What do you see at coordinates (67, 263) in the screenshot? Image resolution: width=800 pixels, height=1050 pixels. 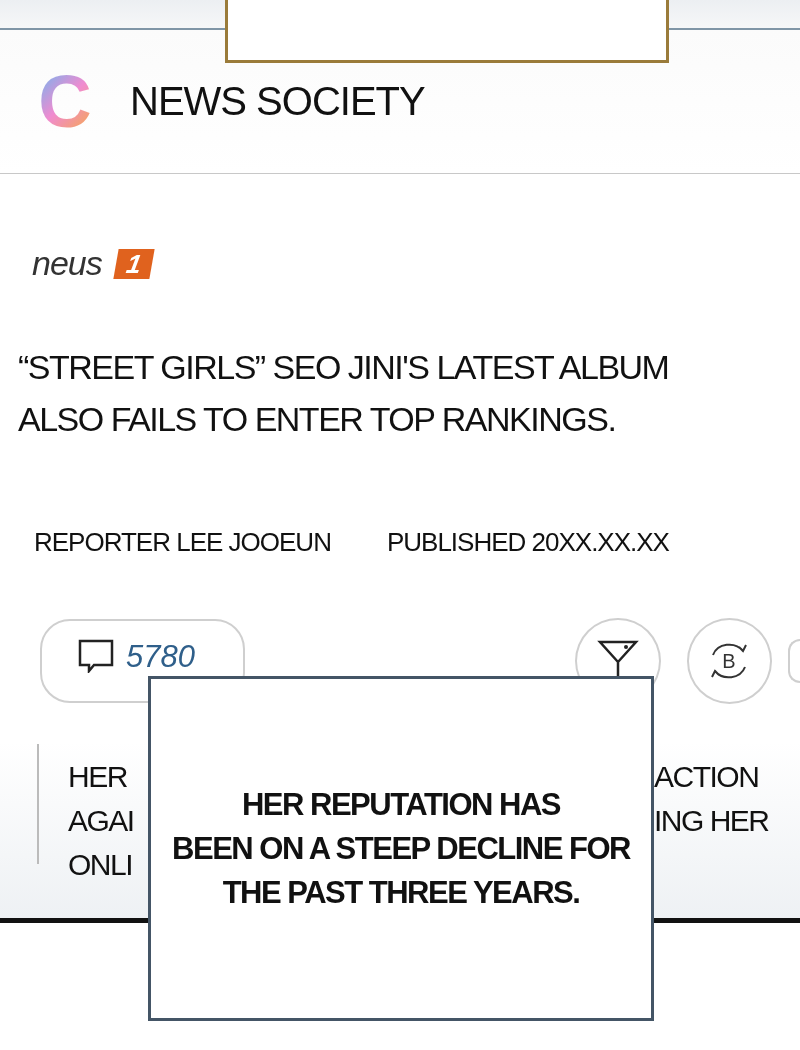 I see `source-name: neus` at bounding box center [67, 263].